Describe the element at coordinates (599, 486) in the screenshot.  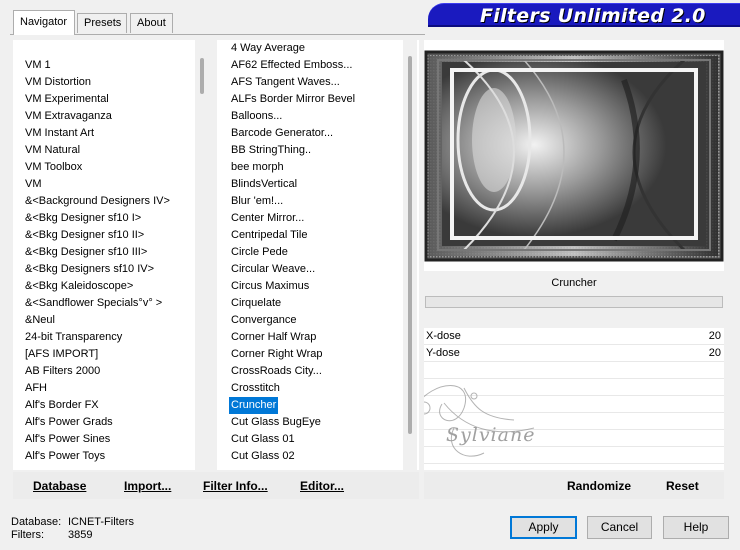
I see `randomize-button: Randomize` at that location.